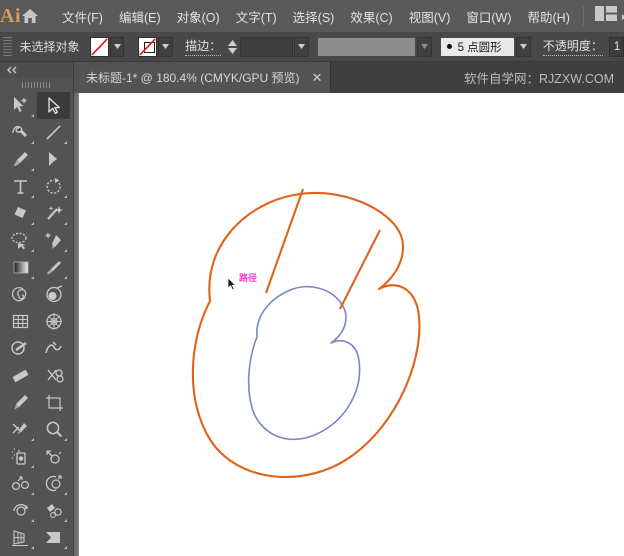  What do you see at coordinates (49, 47) in the screenshot?
I see `selection-status-label: 未选择对象` at bounding box center [49, 47].